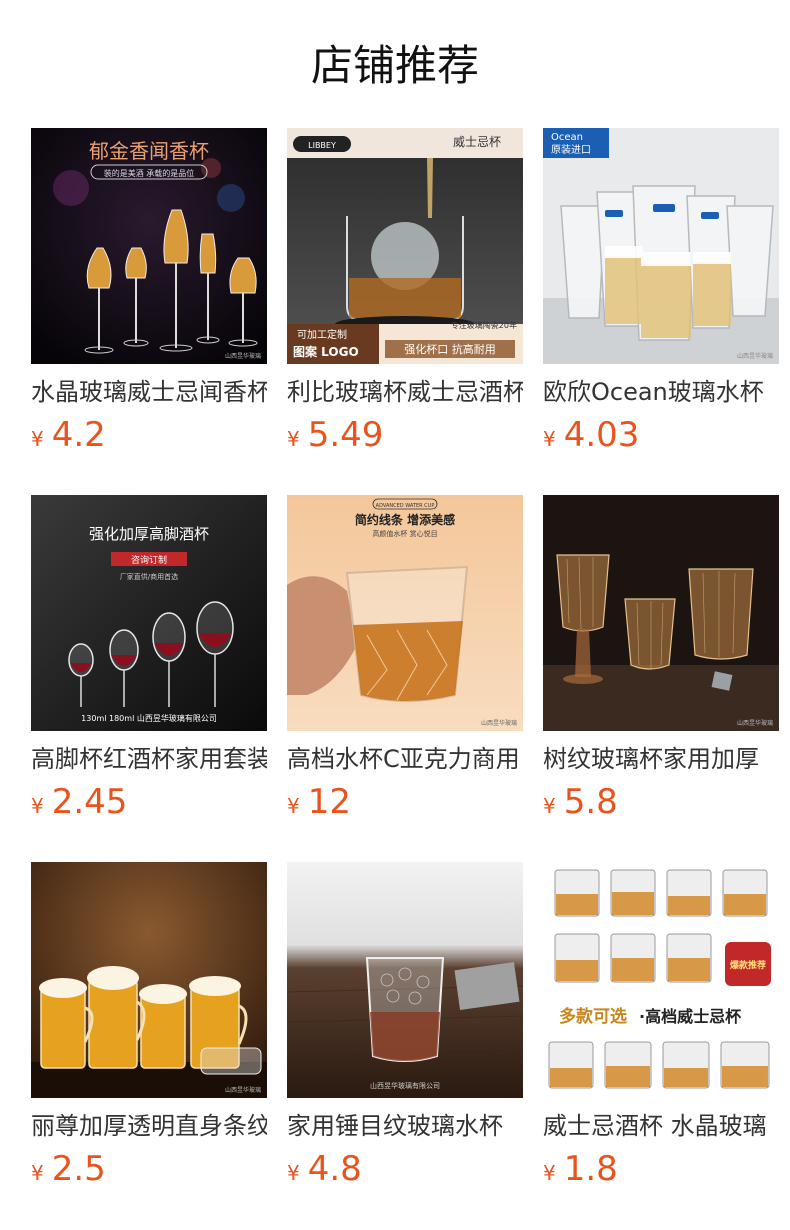 This screenshot has height=1230, width=790. Describe the element at coordinates (590, 802) in the screenshot. I see `price-value: 5.8` at that location.